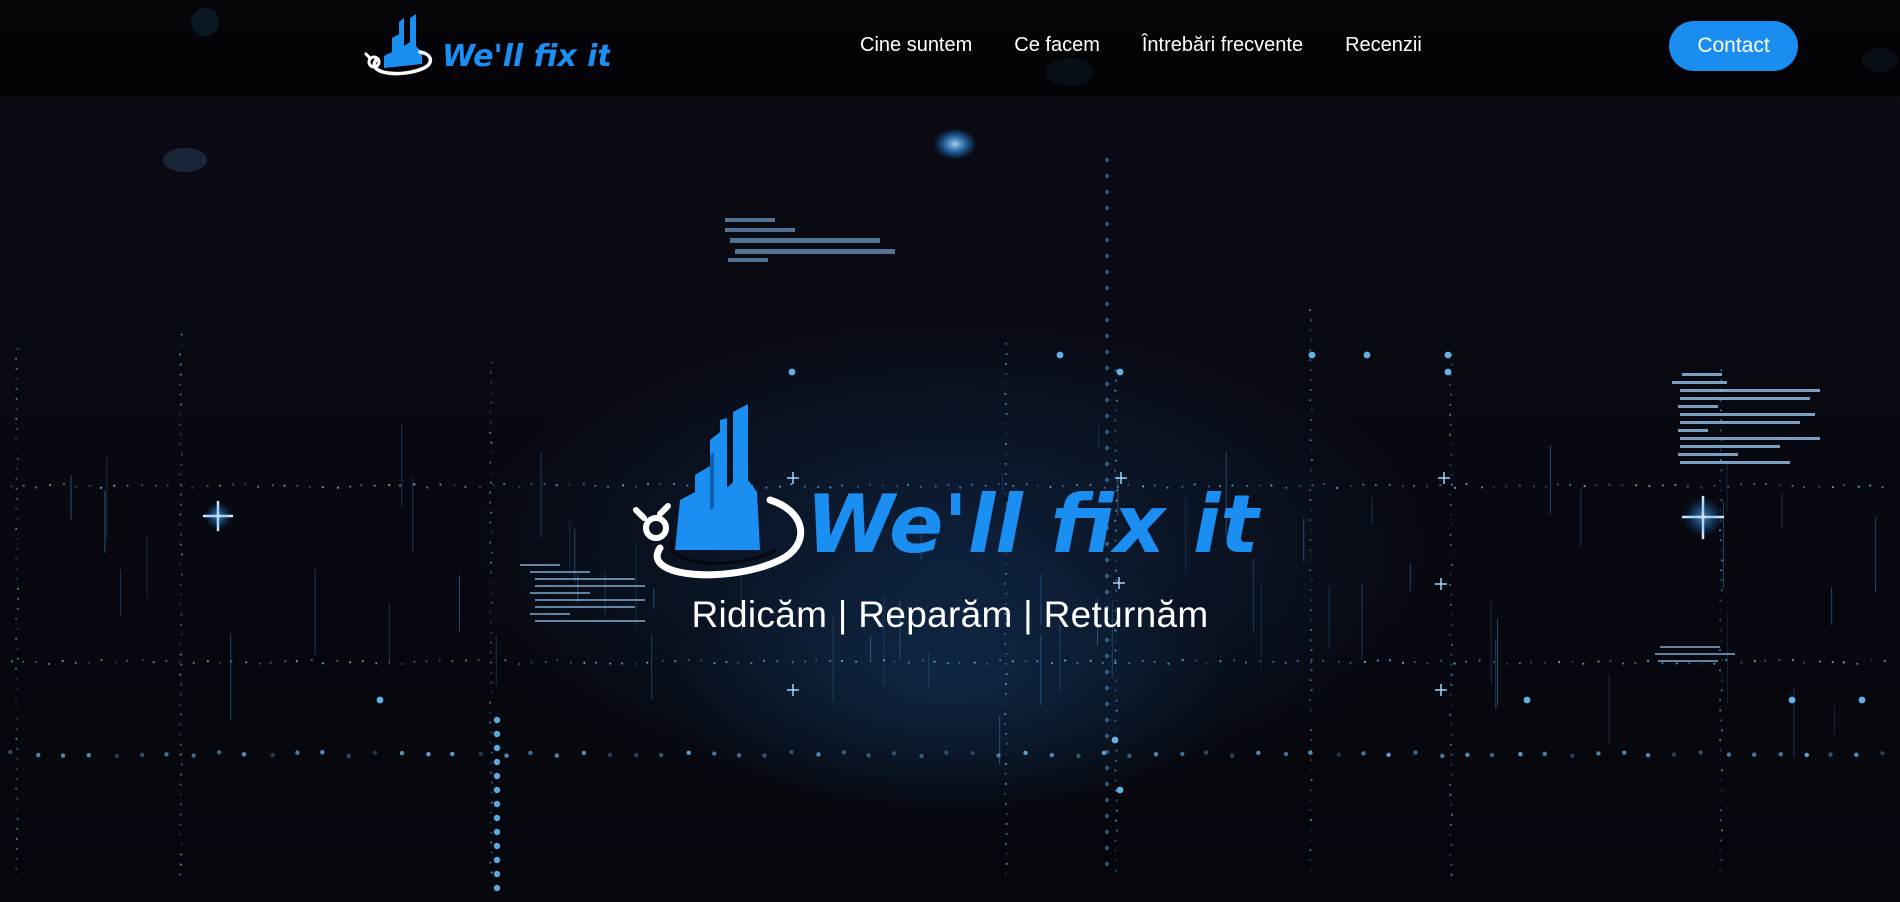 The height and width of the screenshot is (902, 1900). I want to click on contact-button: Contact, so click(1733, 46).